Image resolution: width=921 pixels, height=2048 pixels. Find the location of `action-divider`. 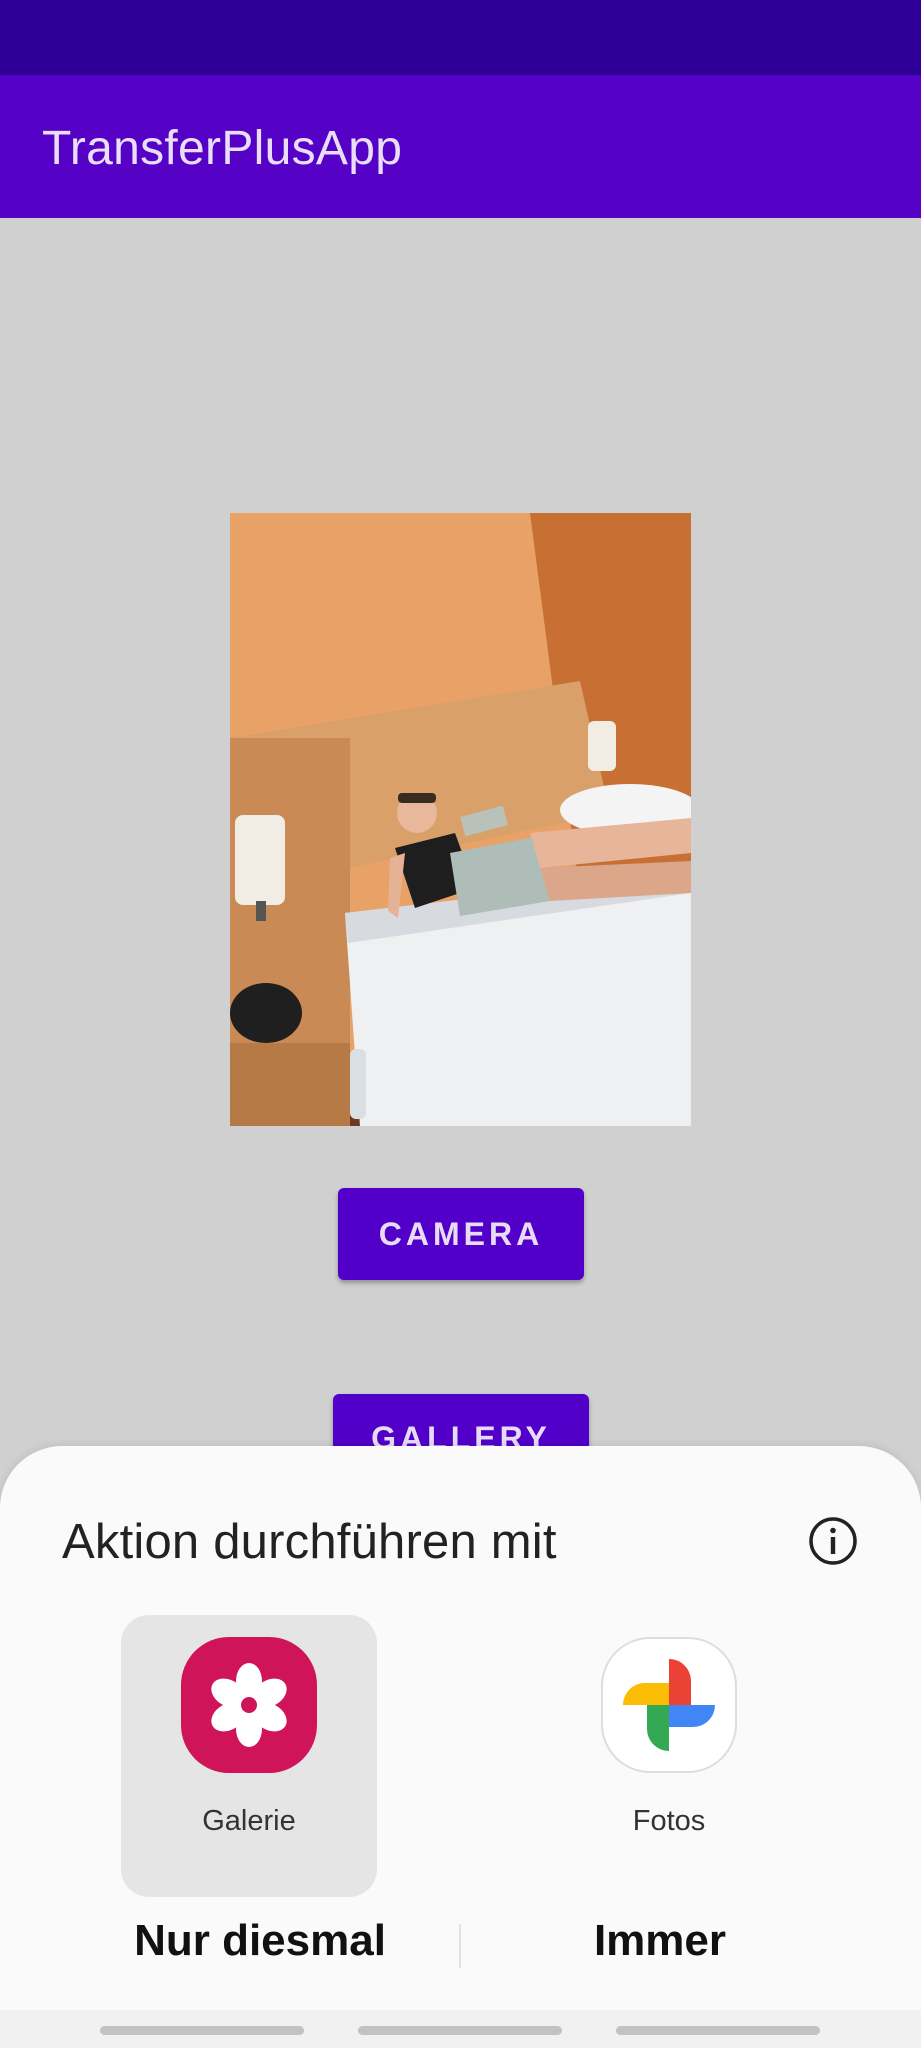

action-divider is located at coordinates (460, 1946).